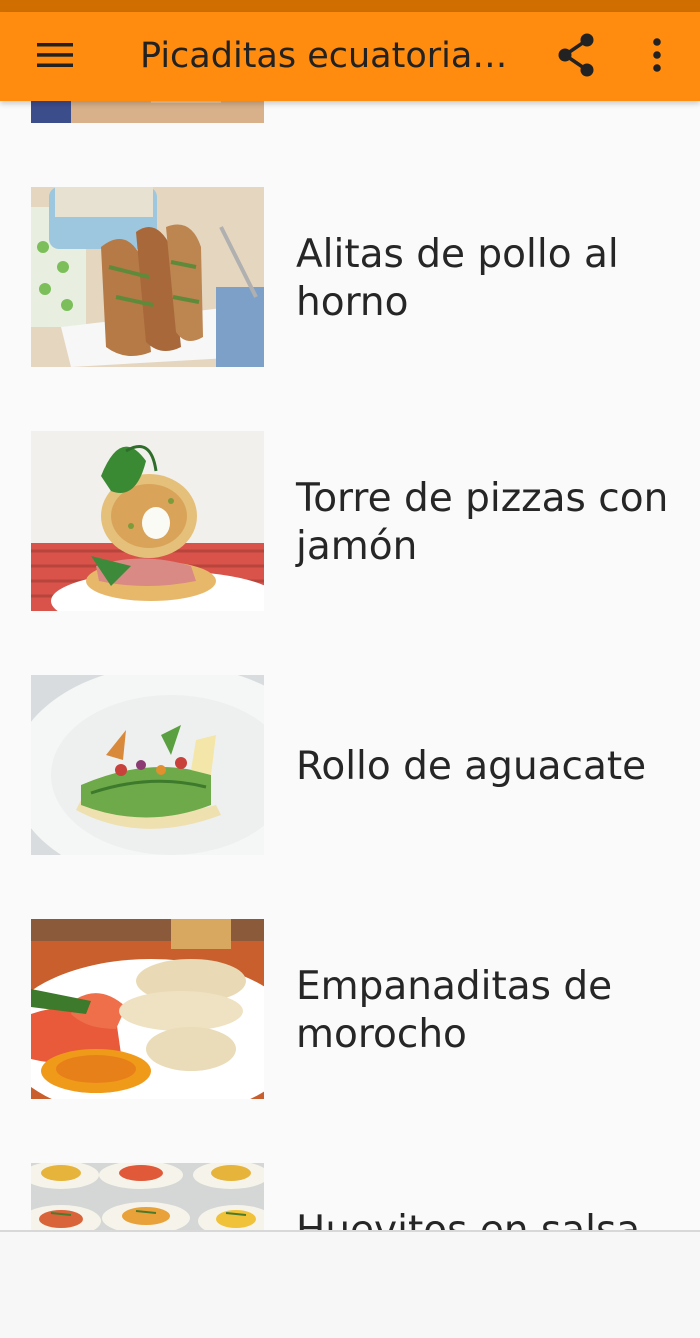 Image resolution: width=700 pixels, height=1338 pixels. I want to click on app-bar: Picaditas ecuatorianas, so click(350, 56).